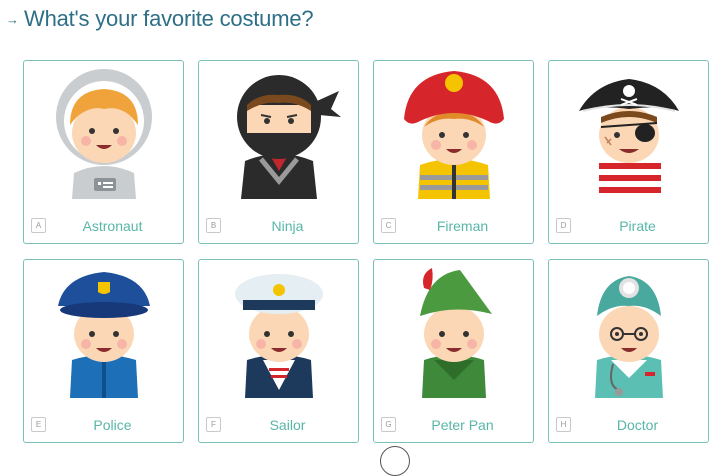  Describe the element at coordinates (279, 332) in the screenshot. I see `sailor-illustration` at that location.